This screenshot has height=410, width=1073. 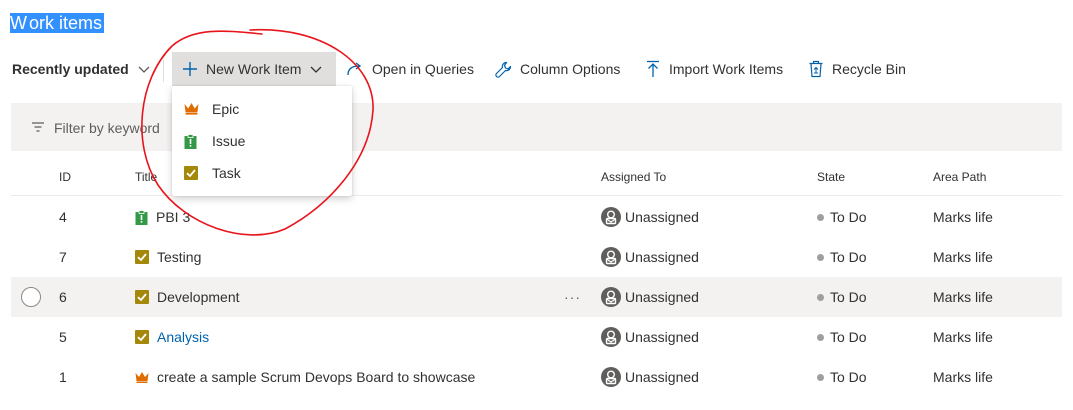 What do you see at coordinates (653, 68) in the screenshot?
I see `upload-arrow-icon` at bounding box center [653, 68].